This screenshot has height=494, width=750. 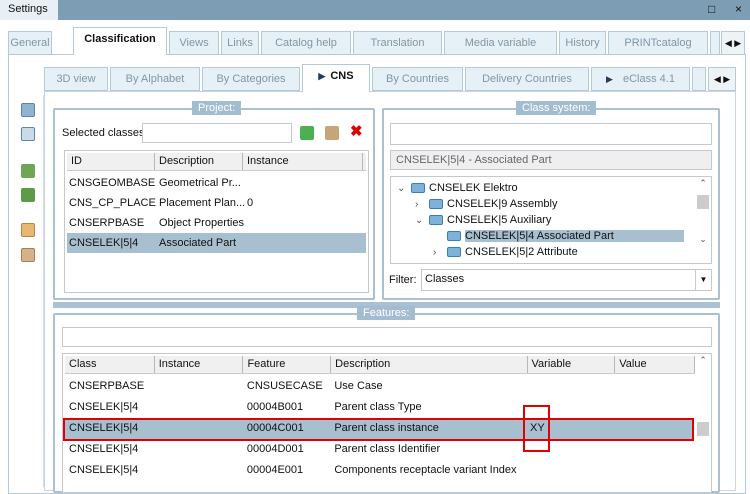 I want to click on edit-document-icon, so click(x=28, y=230).